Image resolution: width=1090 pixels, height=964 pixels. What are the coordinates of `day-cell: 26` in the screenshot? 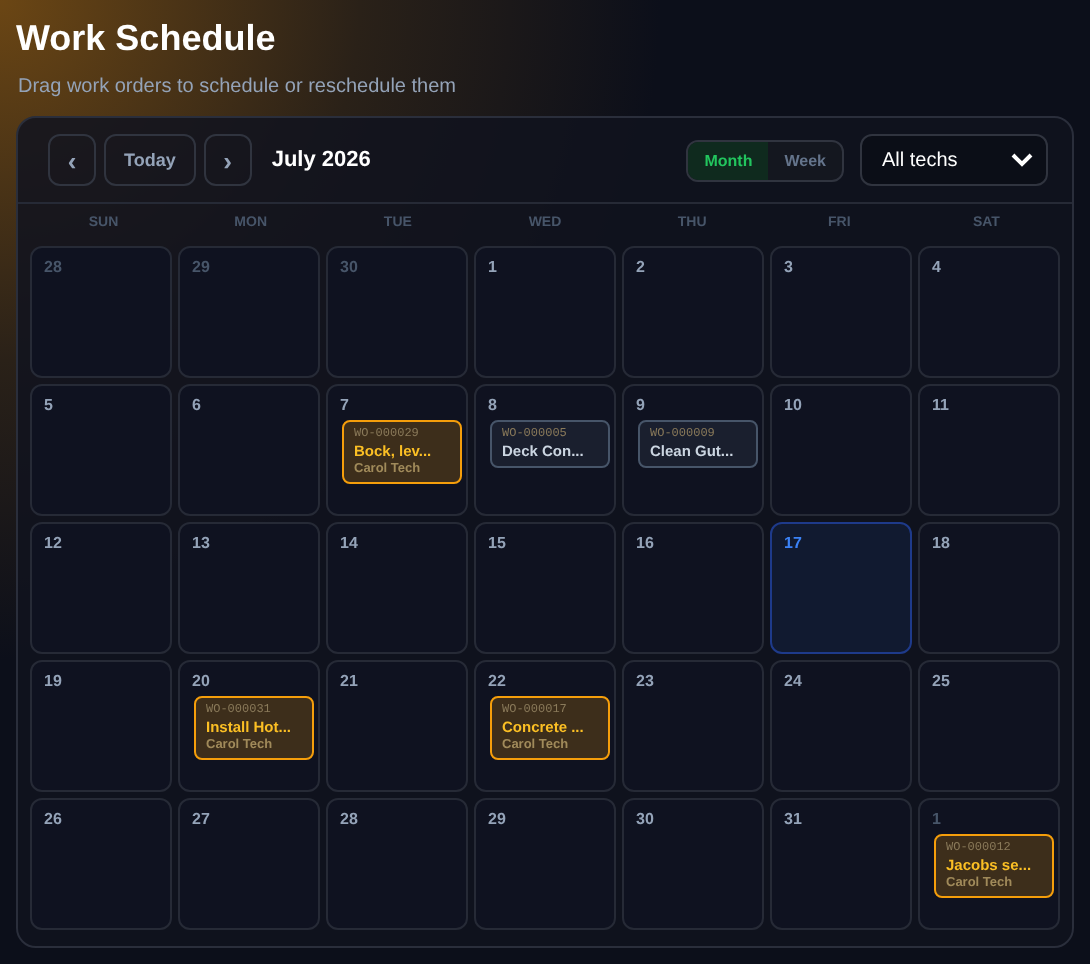 It's located at (101, 864).